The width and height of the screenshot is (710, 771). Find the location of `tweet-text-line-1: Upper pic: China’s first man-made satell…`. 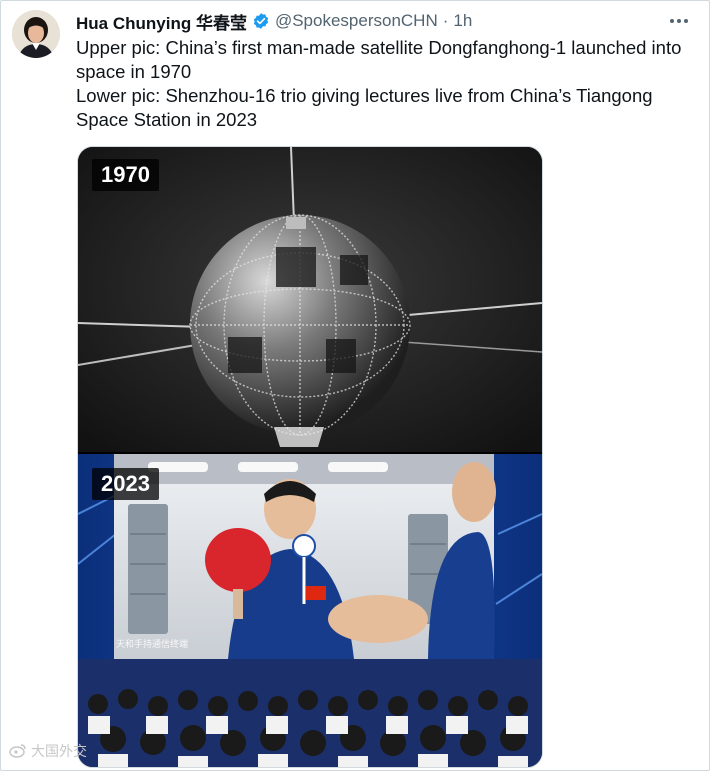

tweet-text-line-1: Upper pic: China’s first man-made satell… is located at coordinates (379, 59).